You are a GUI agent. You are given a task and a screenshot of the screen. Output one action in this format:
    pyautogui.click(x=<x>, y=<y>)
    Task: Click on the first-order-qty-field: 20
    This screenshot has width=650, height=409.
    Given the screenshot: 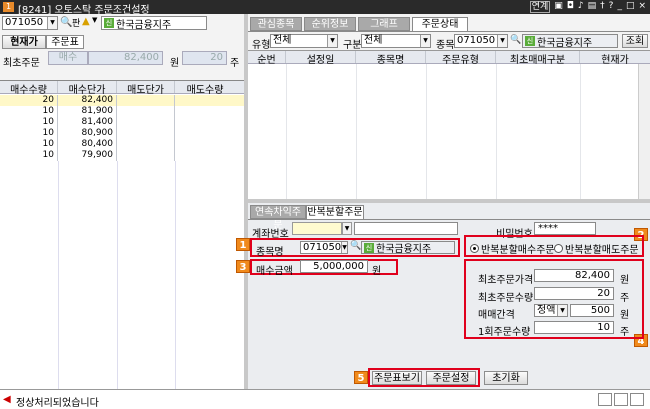 What is the action you would take?
    pyautogui.click(x=204, y=58)
    